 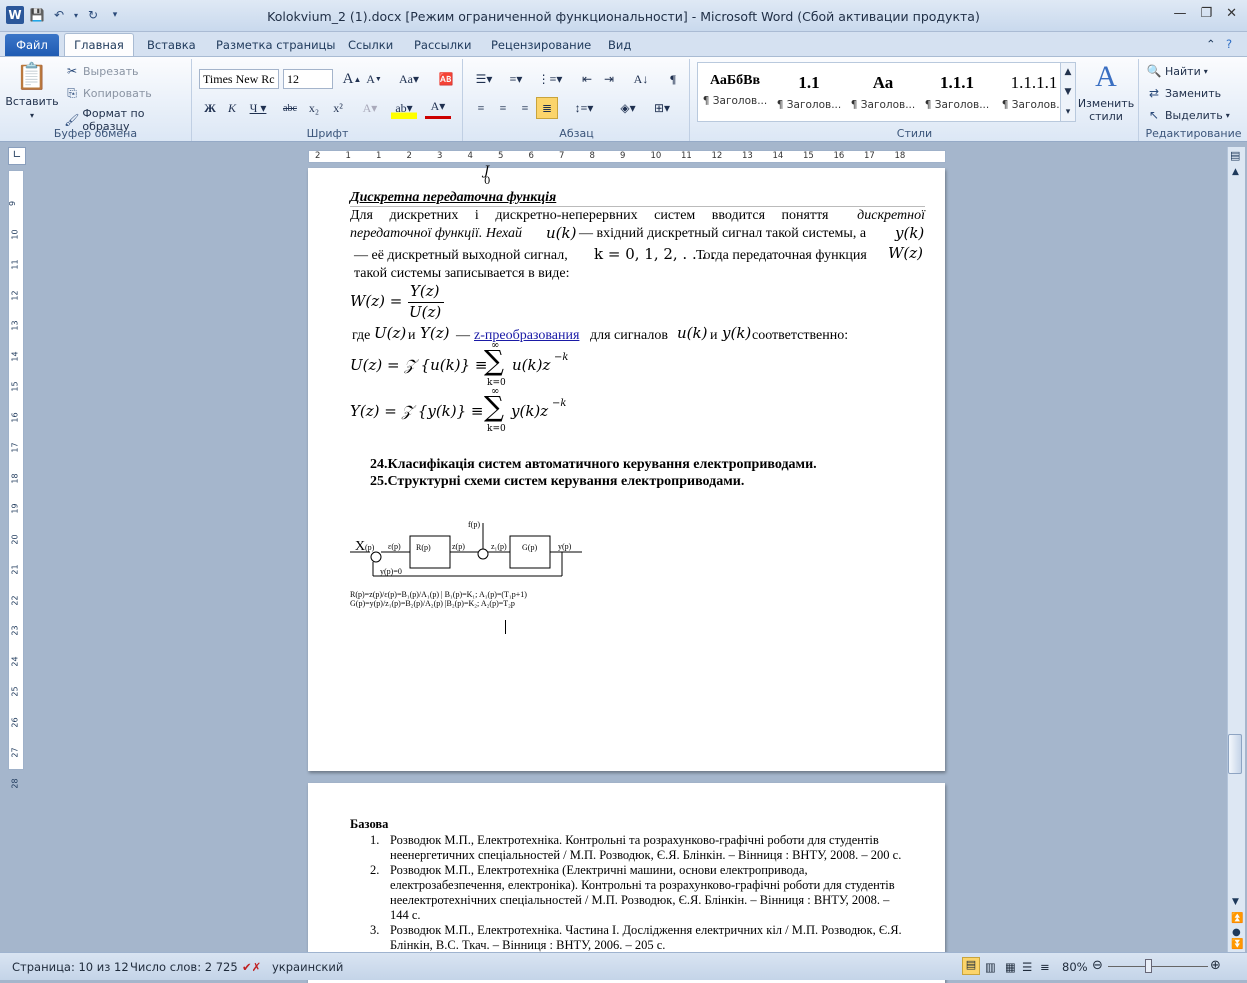 What do you see at coordinates (32, 45) in the screenshot?
I see `tab-file: Файл` at bounding box center [32, 45].